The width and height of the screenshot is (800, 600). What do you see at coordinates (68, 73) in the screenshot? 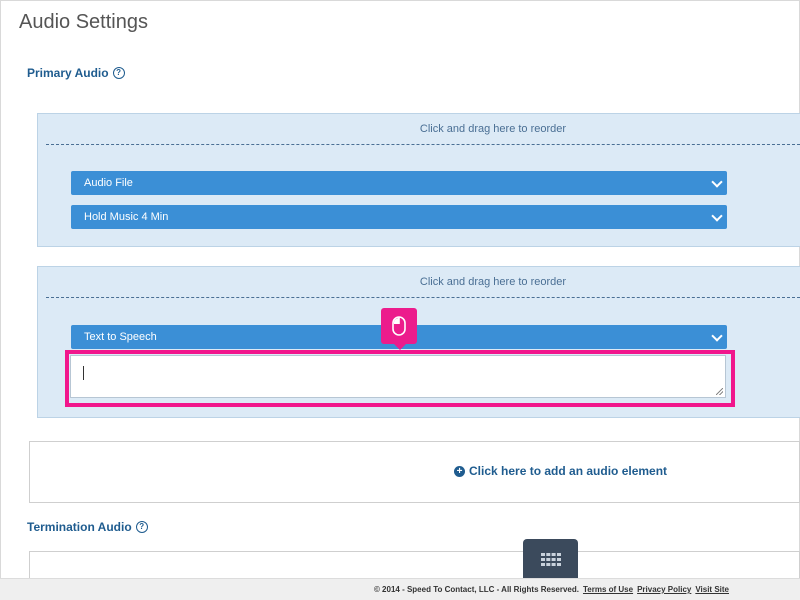
I see `primary-audio-label-text: Primary Audio` at bounding box center [68, 73].